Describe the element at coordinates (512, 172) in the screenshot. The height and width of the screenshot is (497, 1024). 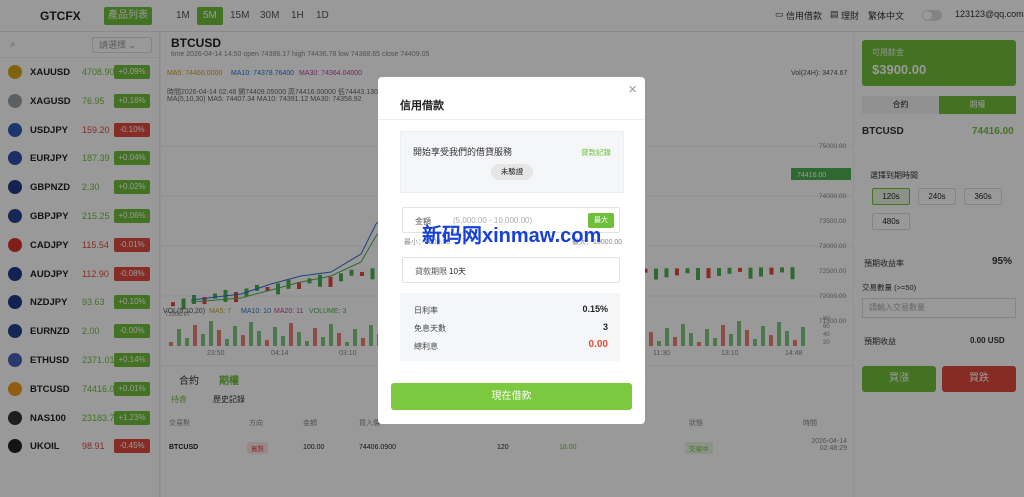
I see `verification-badge: 未驗證` at that location.